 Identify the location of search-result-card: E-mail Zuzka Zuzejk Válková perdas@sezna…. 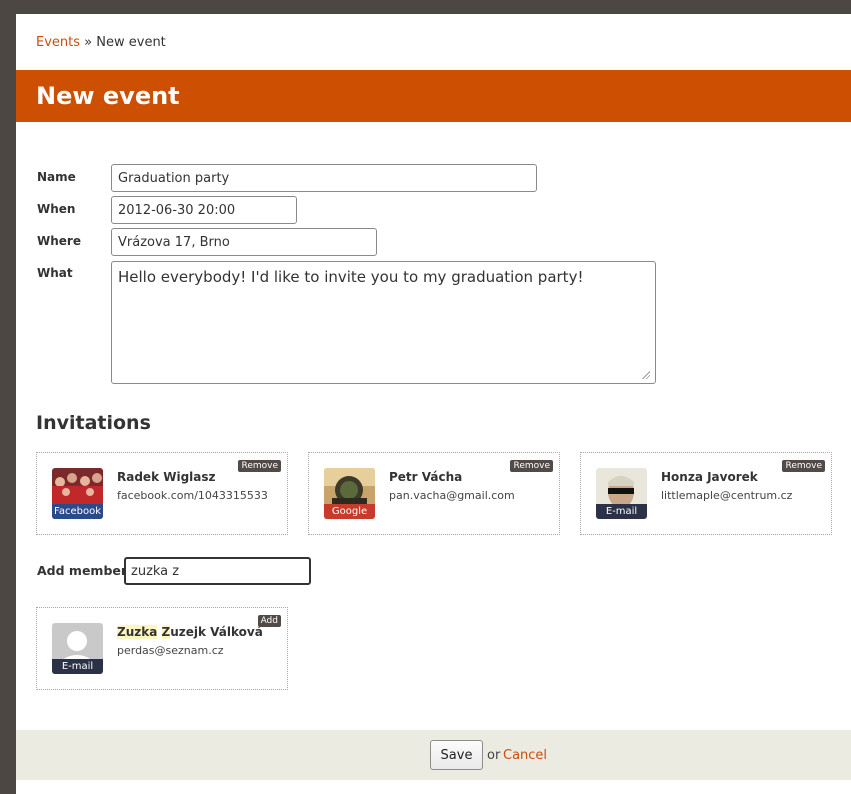
(162, 648).